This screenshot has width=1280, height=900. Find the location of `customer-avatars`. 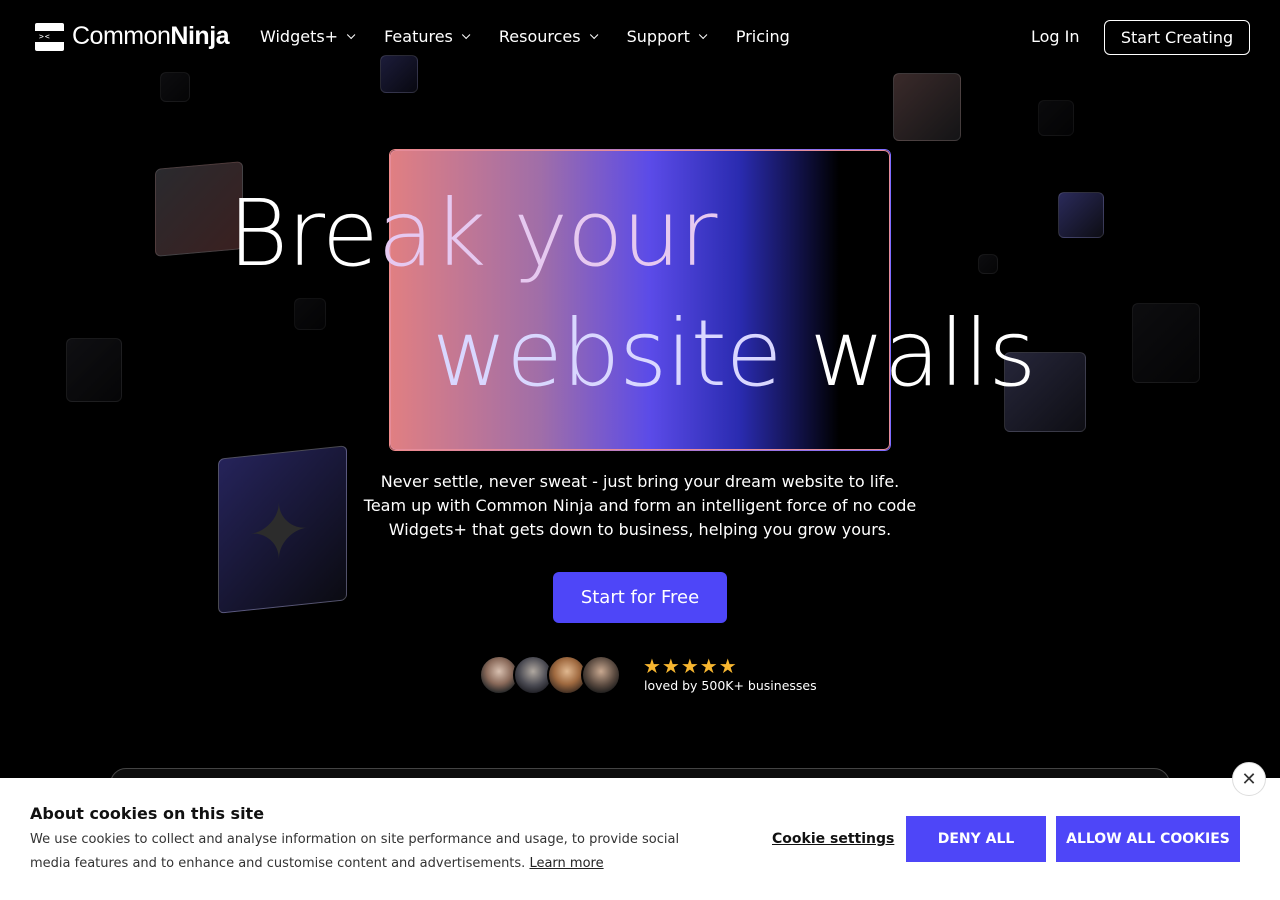

customer-avatars is located at coordinates (550, 675).